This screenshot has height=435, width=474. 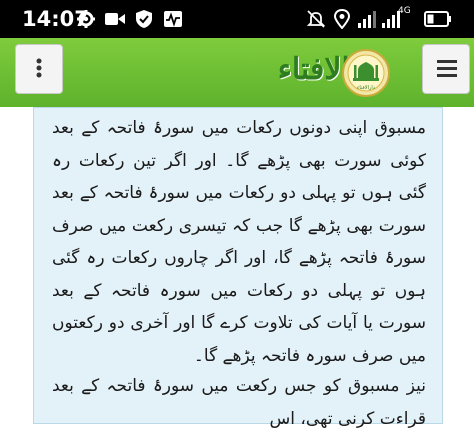 I want to click on location-icon, so click(x=342, y=19).